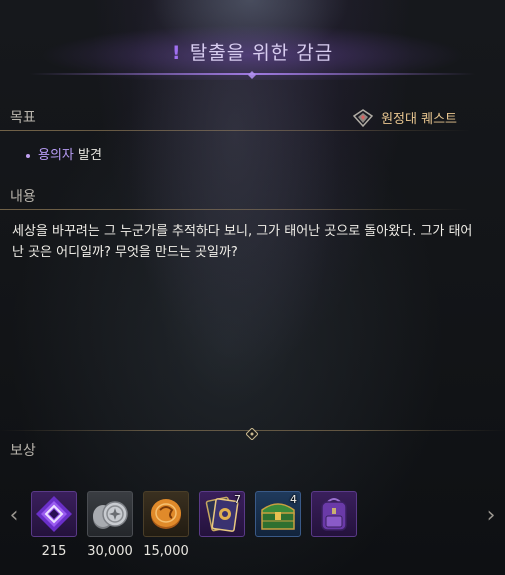  I want to click on purple-backpack-icon, so click(334, 514).